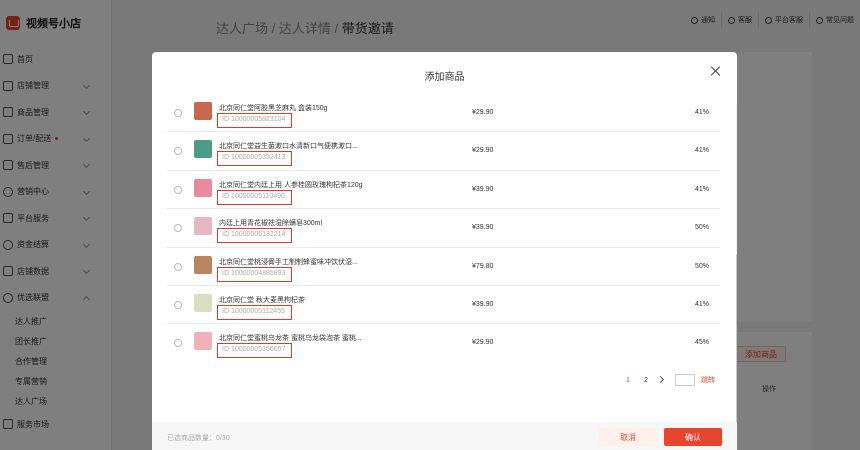 The image size is (860, 450). Describe the element at coordinates (646, 380) in the screenshot. I see `page-2-button: 2` at that location.